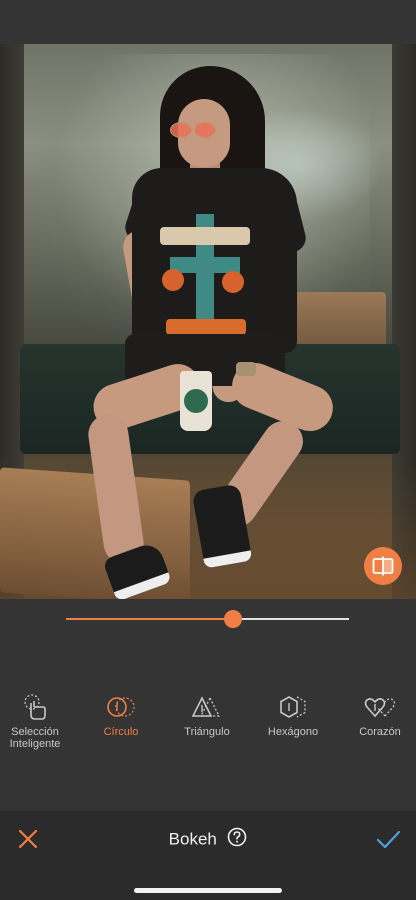 The width and height of the screenshot is (416, 900). What do you see at coordinates (293, 732) in the screenshot?
I see `tool-label: Hexágono` at bounding box center [293, 732].